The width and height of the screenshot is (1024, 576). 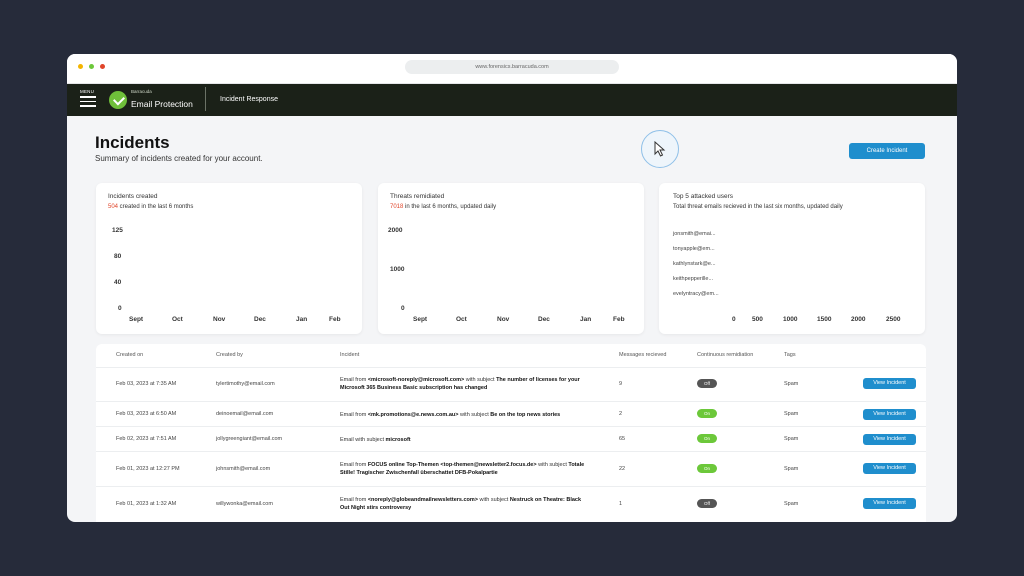 I want to click on y-tick: 40, so click(x=118, y=282).